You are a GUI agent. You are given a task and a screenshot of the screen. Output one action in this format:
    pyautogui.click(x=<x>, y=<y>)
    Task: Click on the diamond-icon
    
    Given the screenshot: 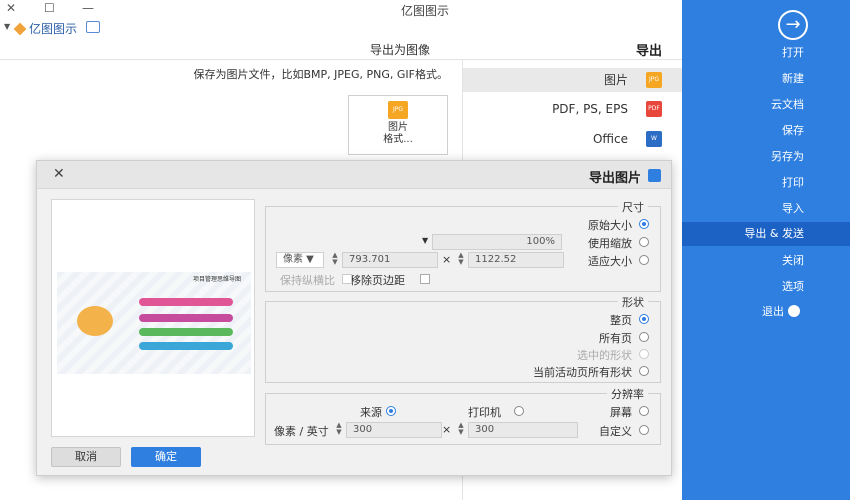 What is the action you would take?
    pyautogui.click(x=20, y=28)
    